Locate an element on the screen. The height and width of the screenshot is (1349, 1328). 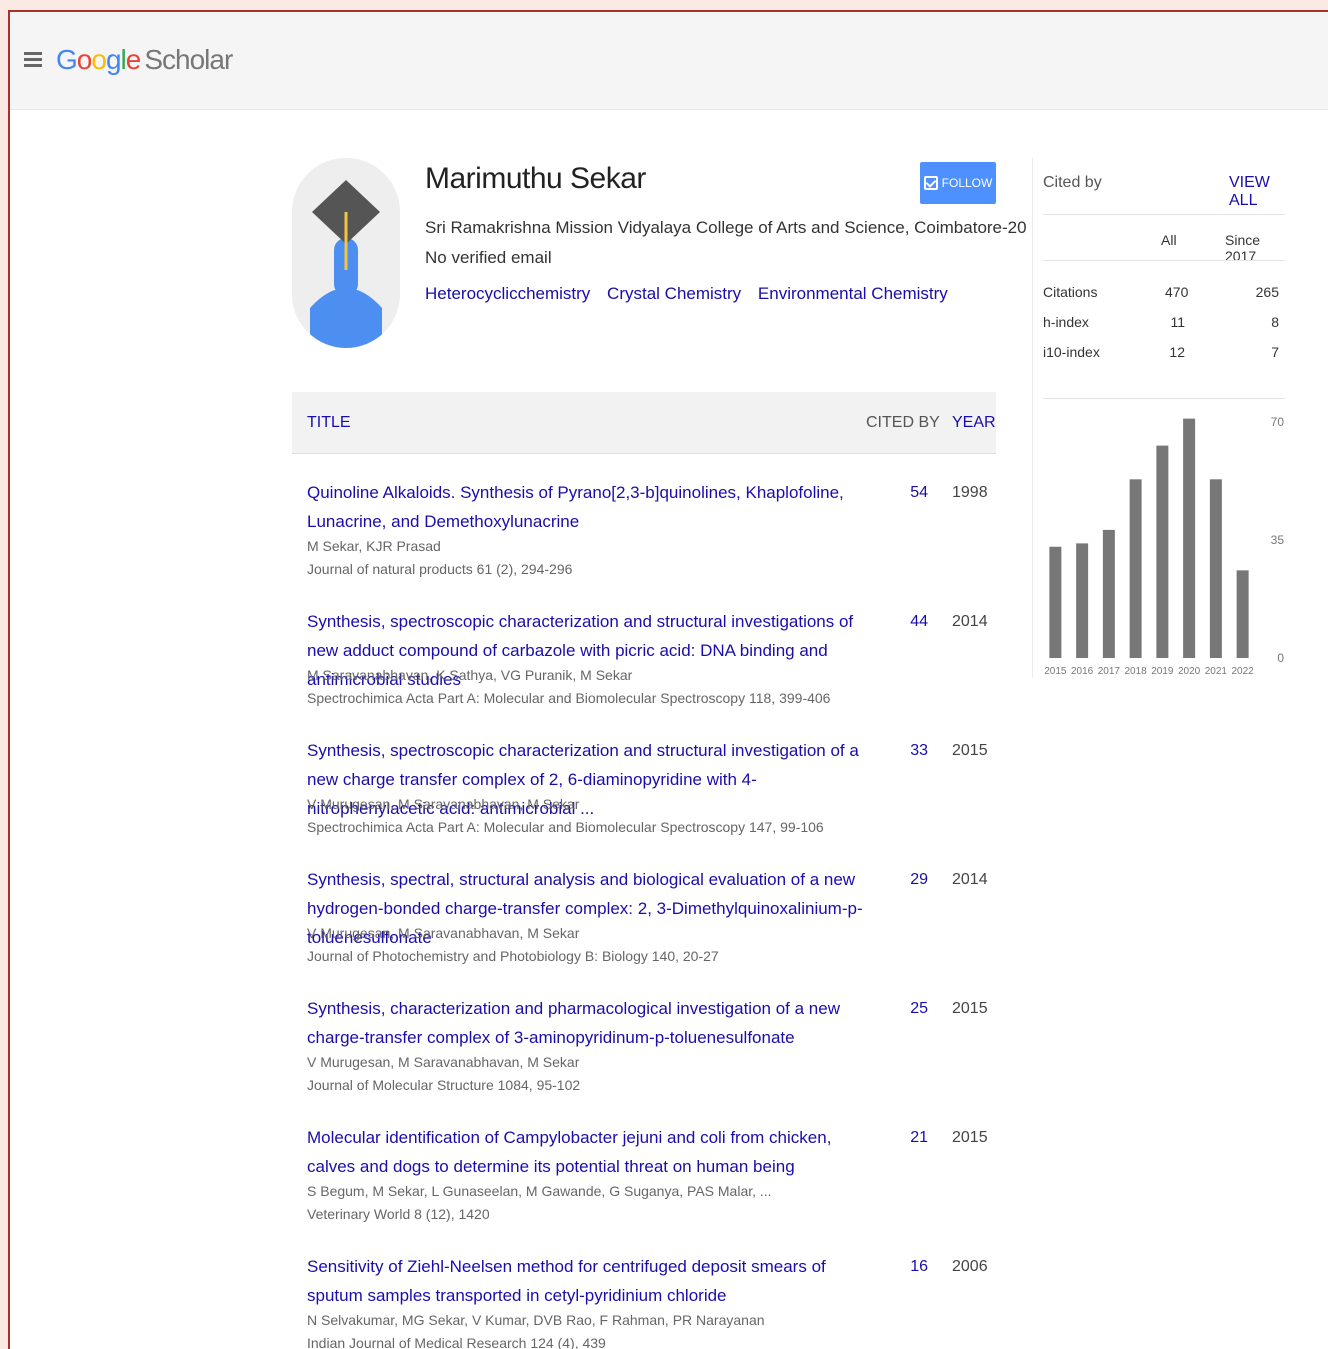
articles-table-header: TITLE CITED BY YEAR is located at coordinates (644, 423).